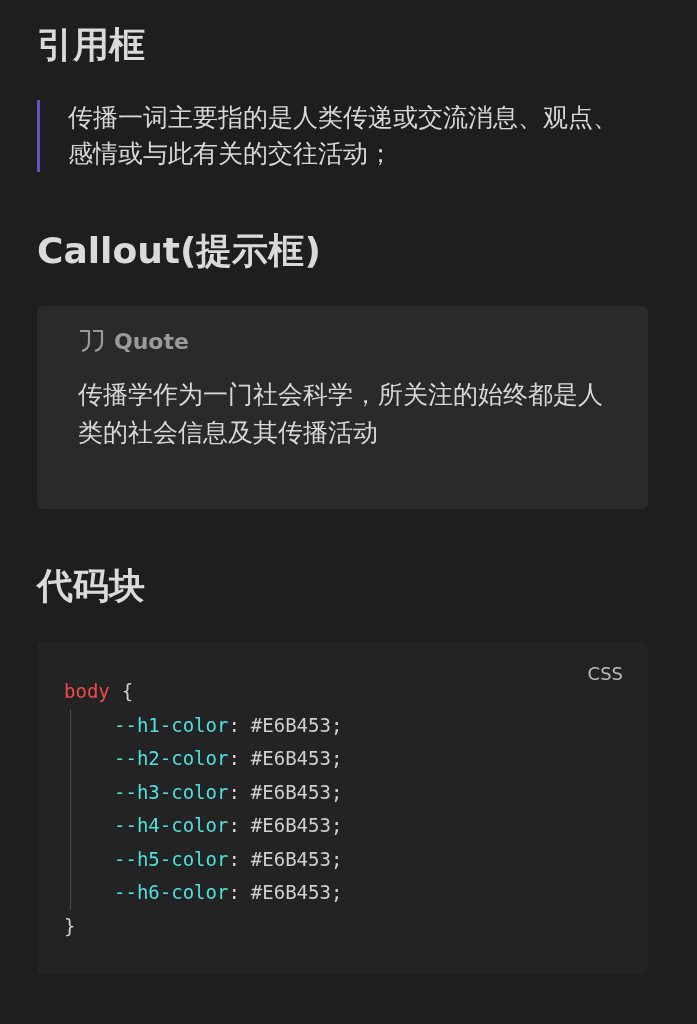 The width and height of the screenshot is (697, 1024). Describe the element at coordinates (91, 586) in the screenshot. I see `section-heading: 代码块` at that location.